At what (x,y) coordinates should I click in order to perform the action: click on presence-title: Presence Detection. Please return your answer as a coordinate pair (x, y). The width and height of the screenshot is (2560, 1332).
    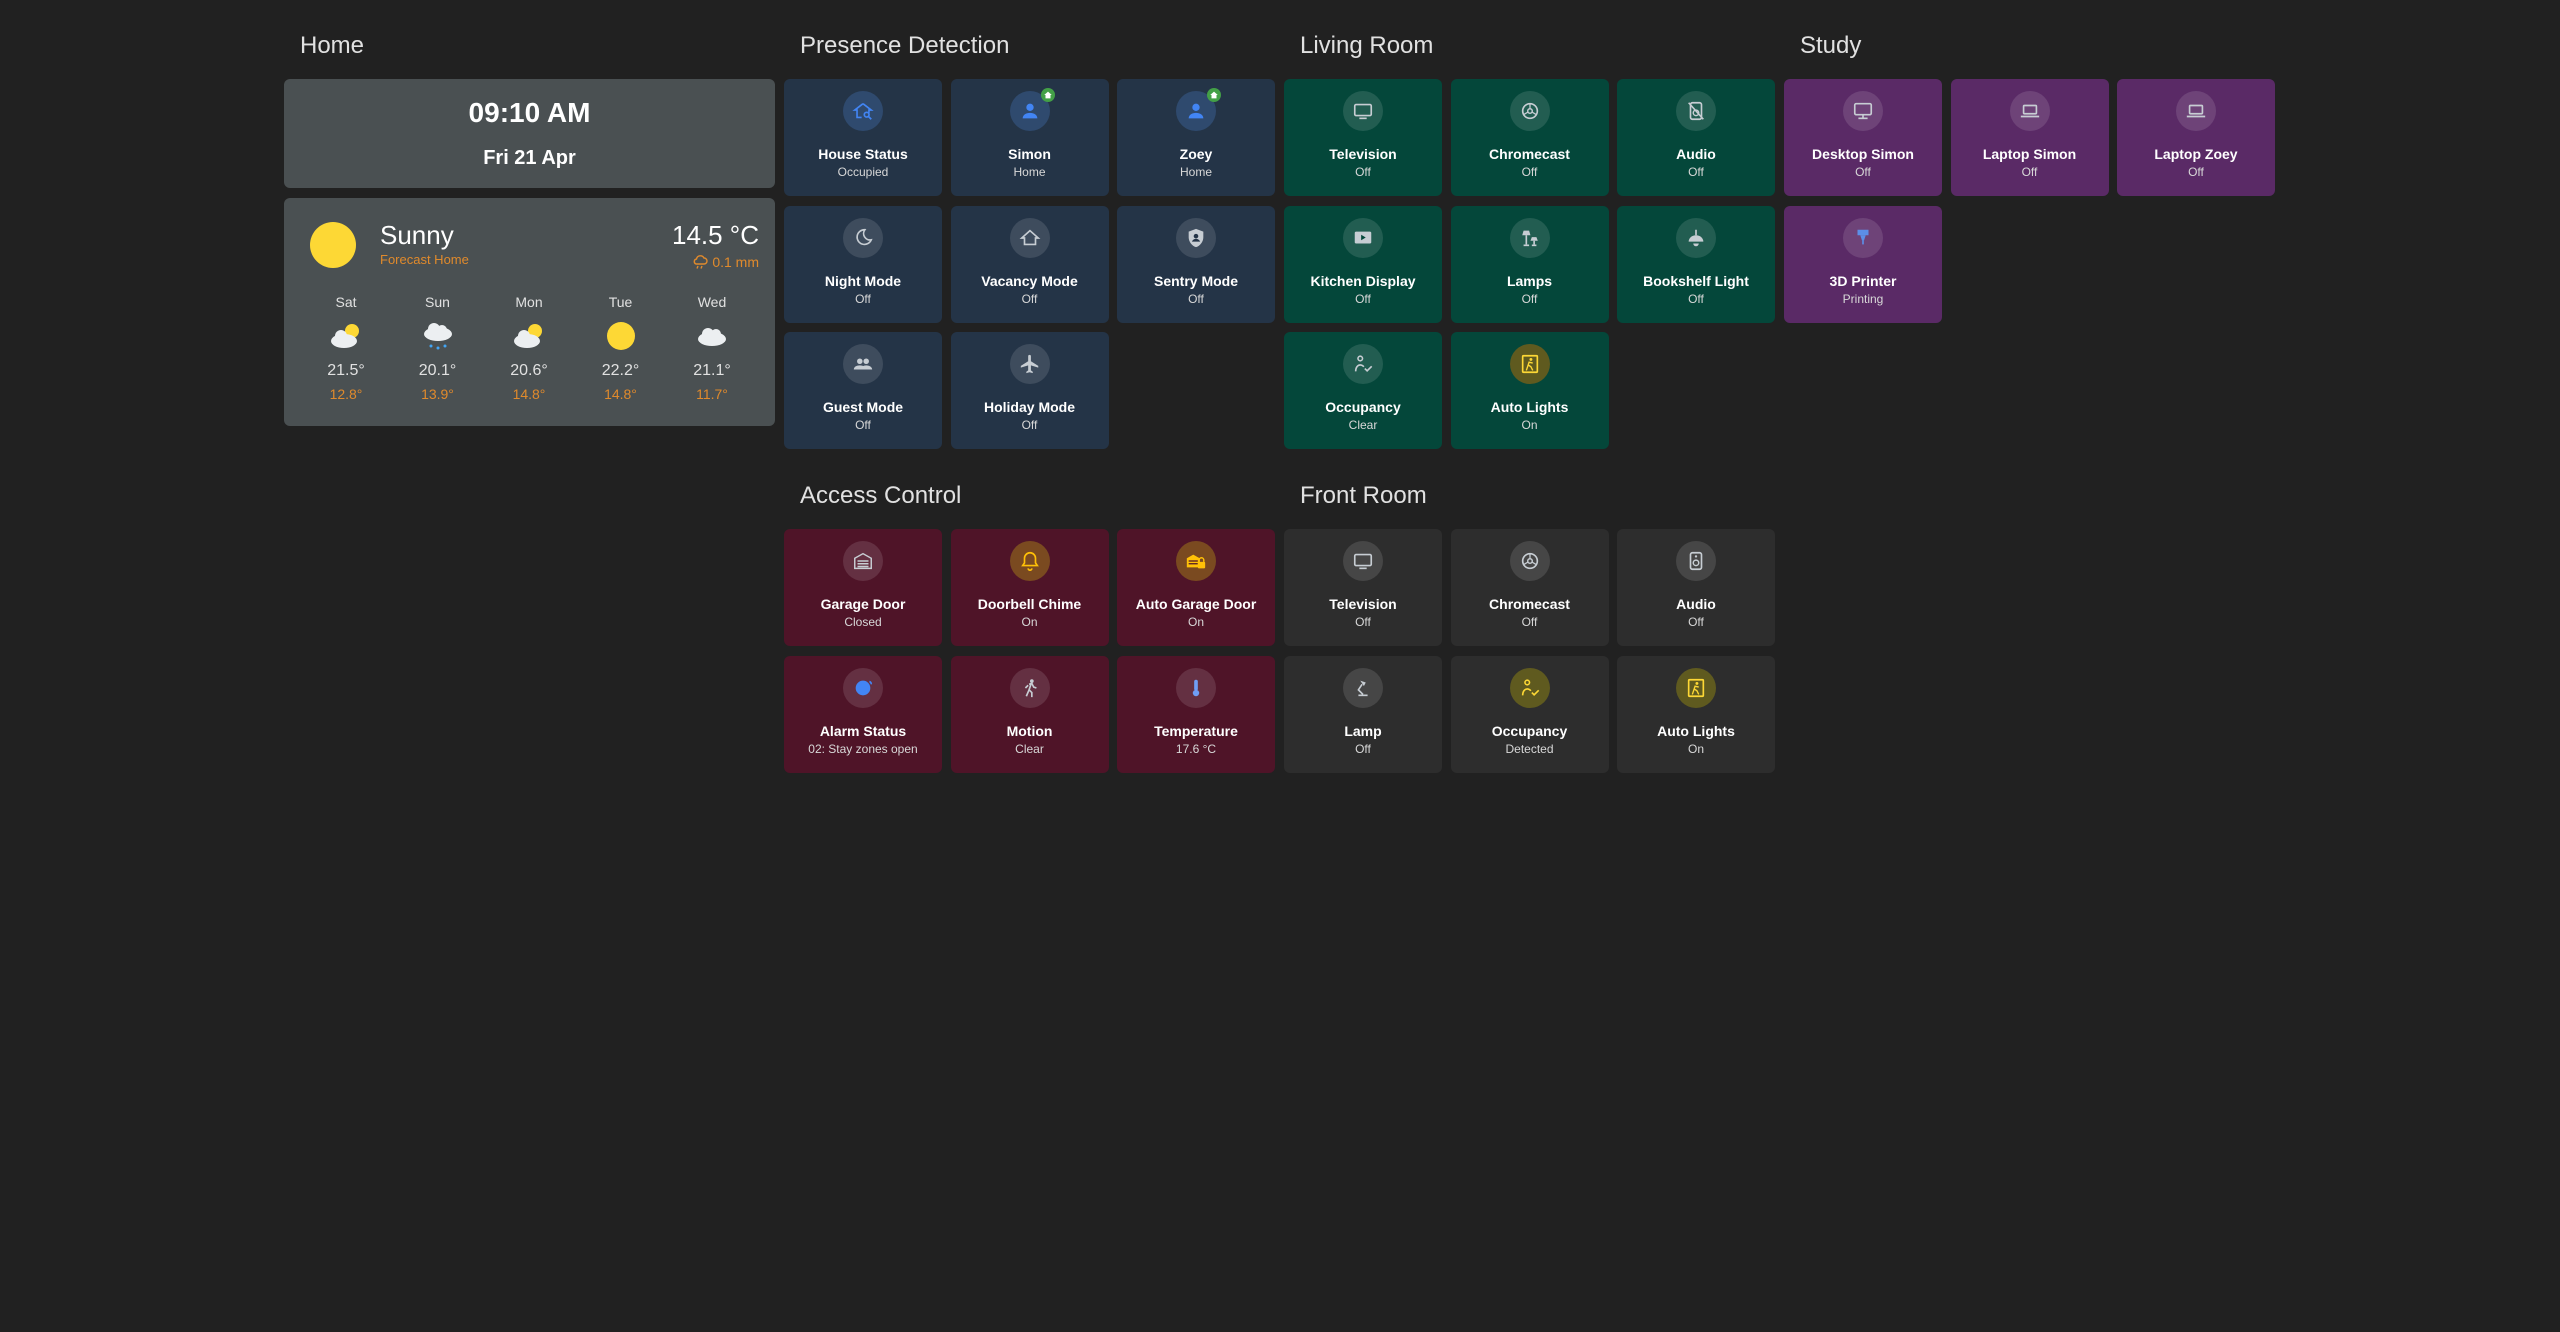
    Looking at the image, I should click on (905, 45).